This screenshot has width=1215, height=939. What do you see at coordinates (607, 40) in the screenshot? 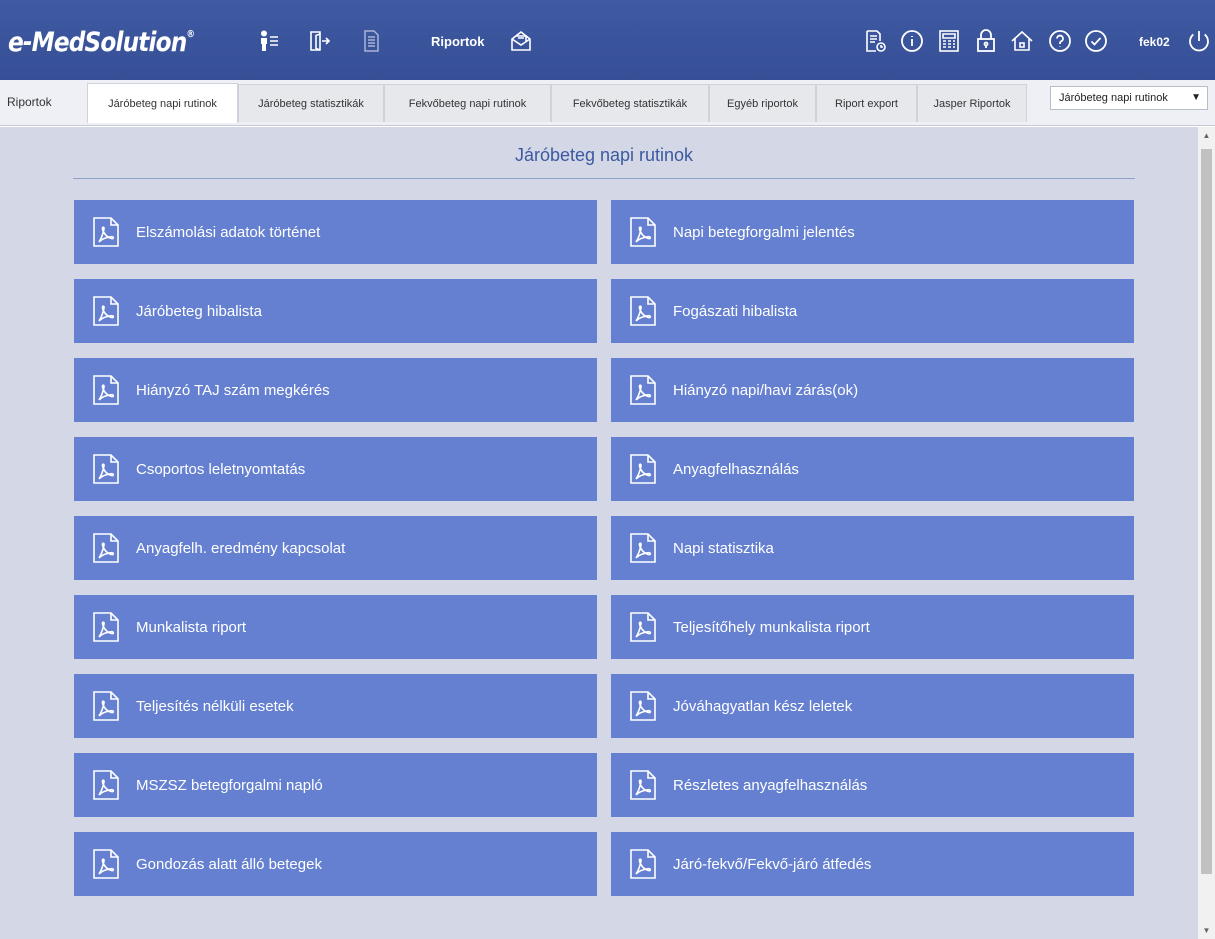
I see `app-header: e-MedSolution® Riportok fek02` at bounding box center [607, 40].